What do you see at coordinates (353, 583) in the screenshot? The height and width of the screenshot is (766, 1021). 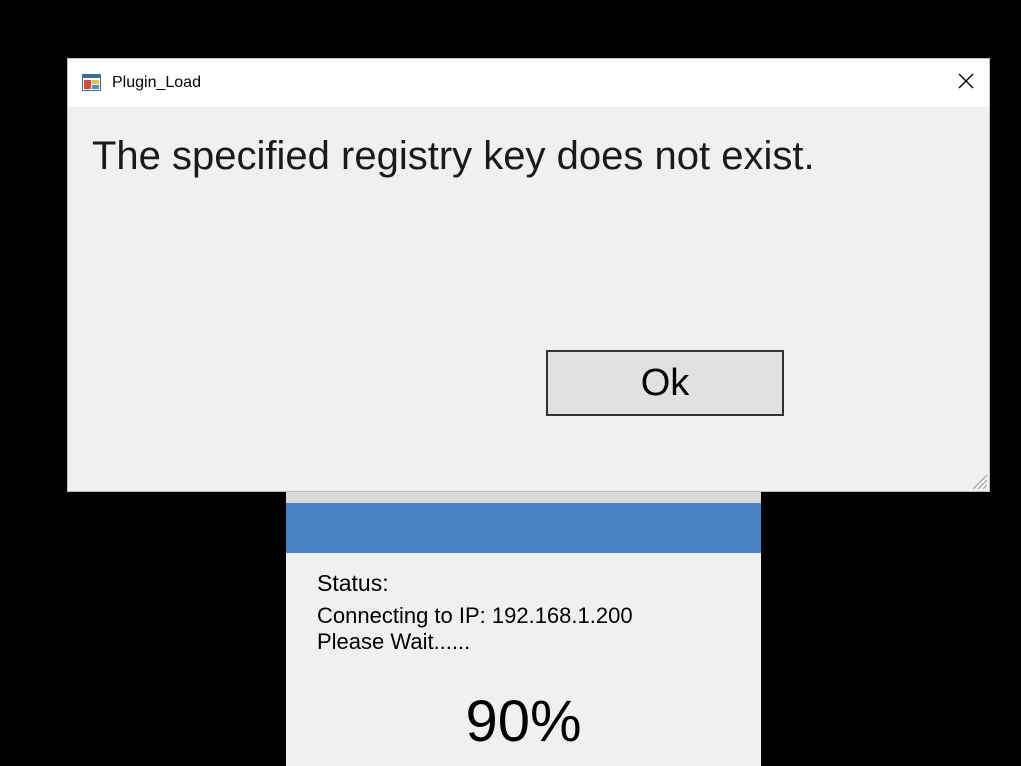 I see `status-heading: Status:` at bounding box center [353, 583].